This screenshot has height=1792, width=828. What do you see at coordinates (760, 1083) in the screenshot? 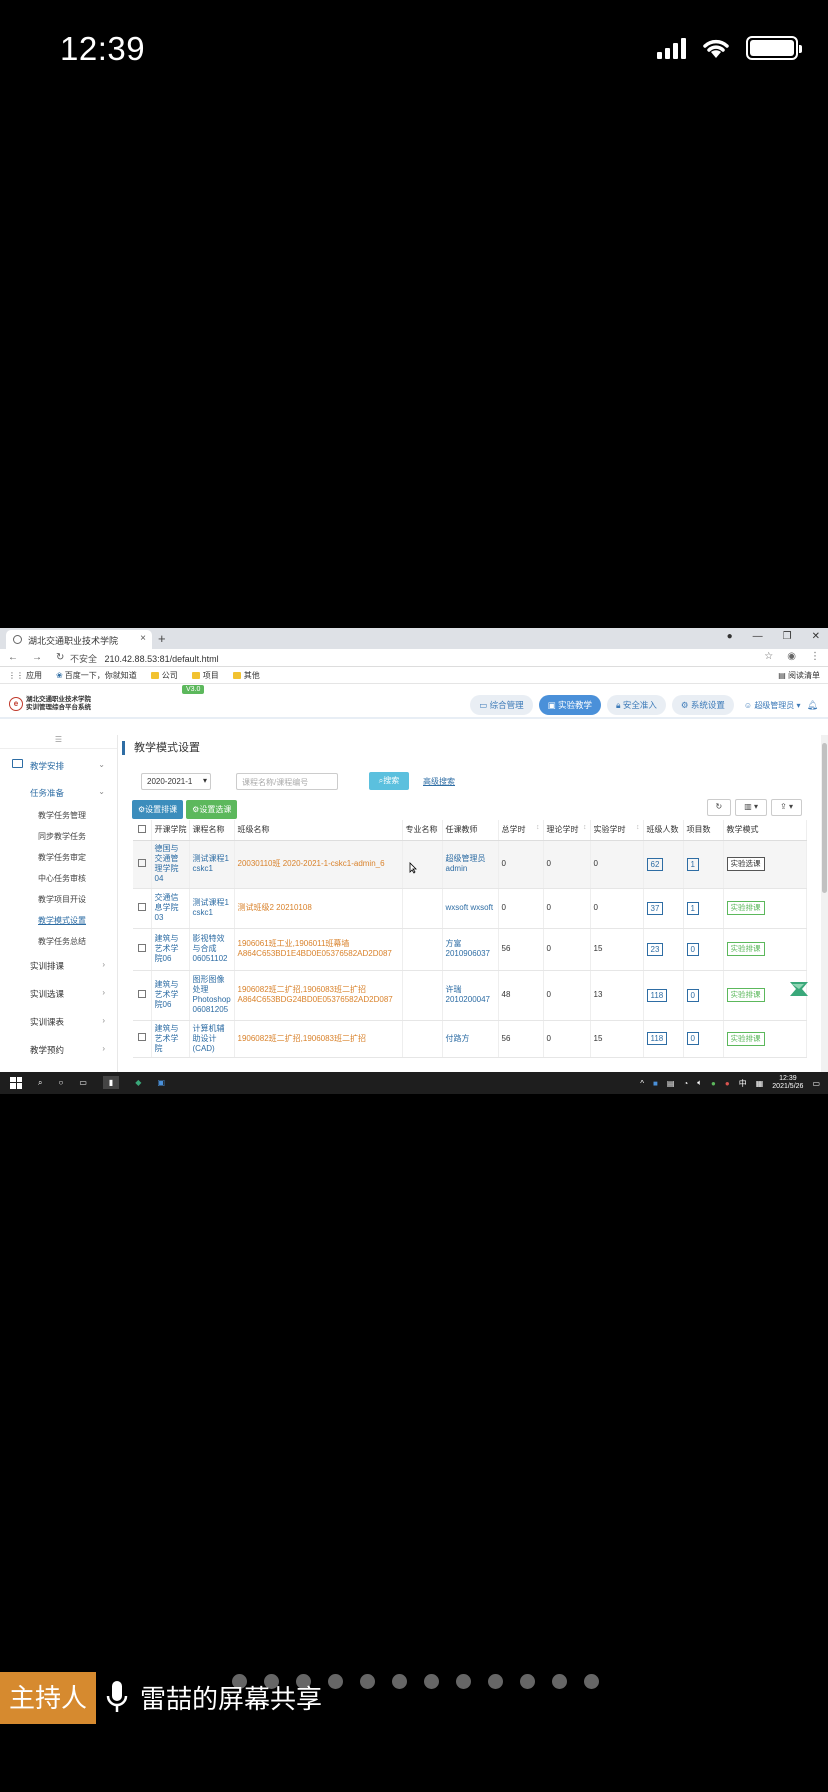
I see `keyboard-icon: ▦` at bounding box center [760, 1083].